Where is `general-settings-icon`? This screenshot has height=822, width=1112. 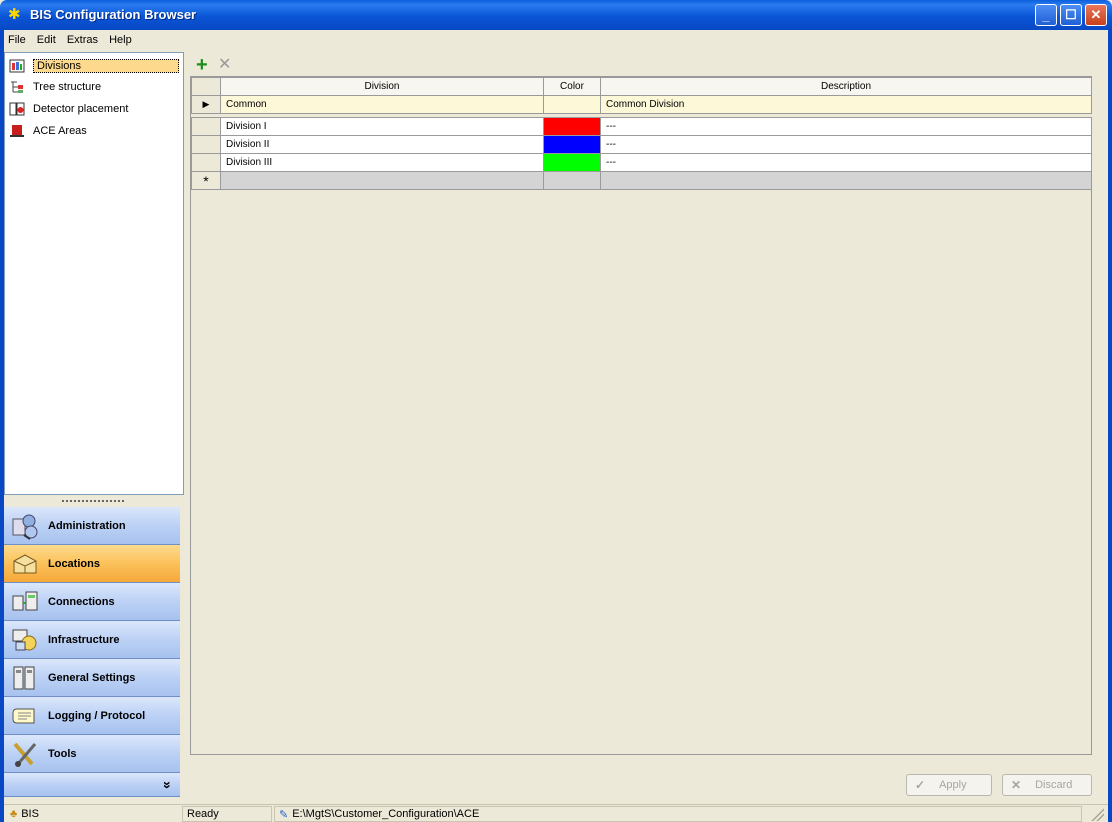 general-settings-icon is located at coordinates (25, 678).